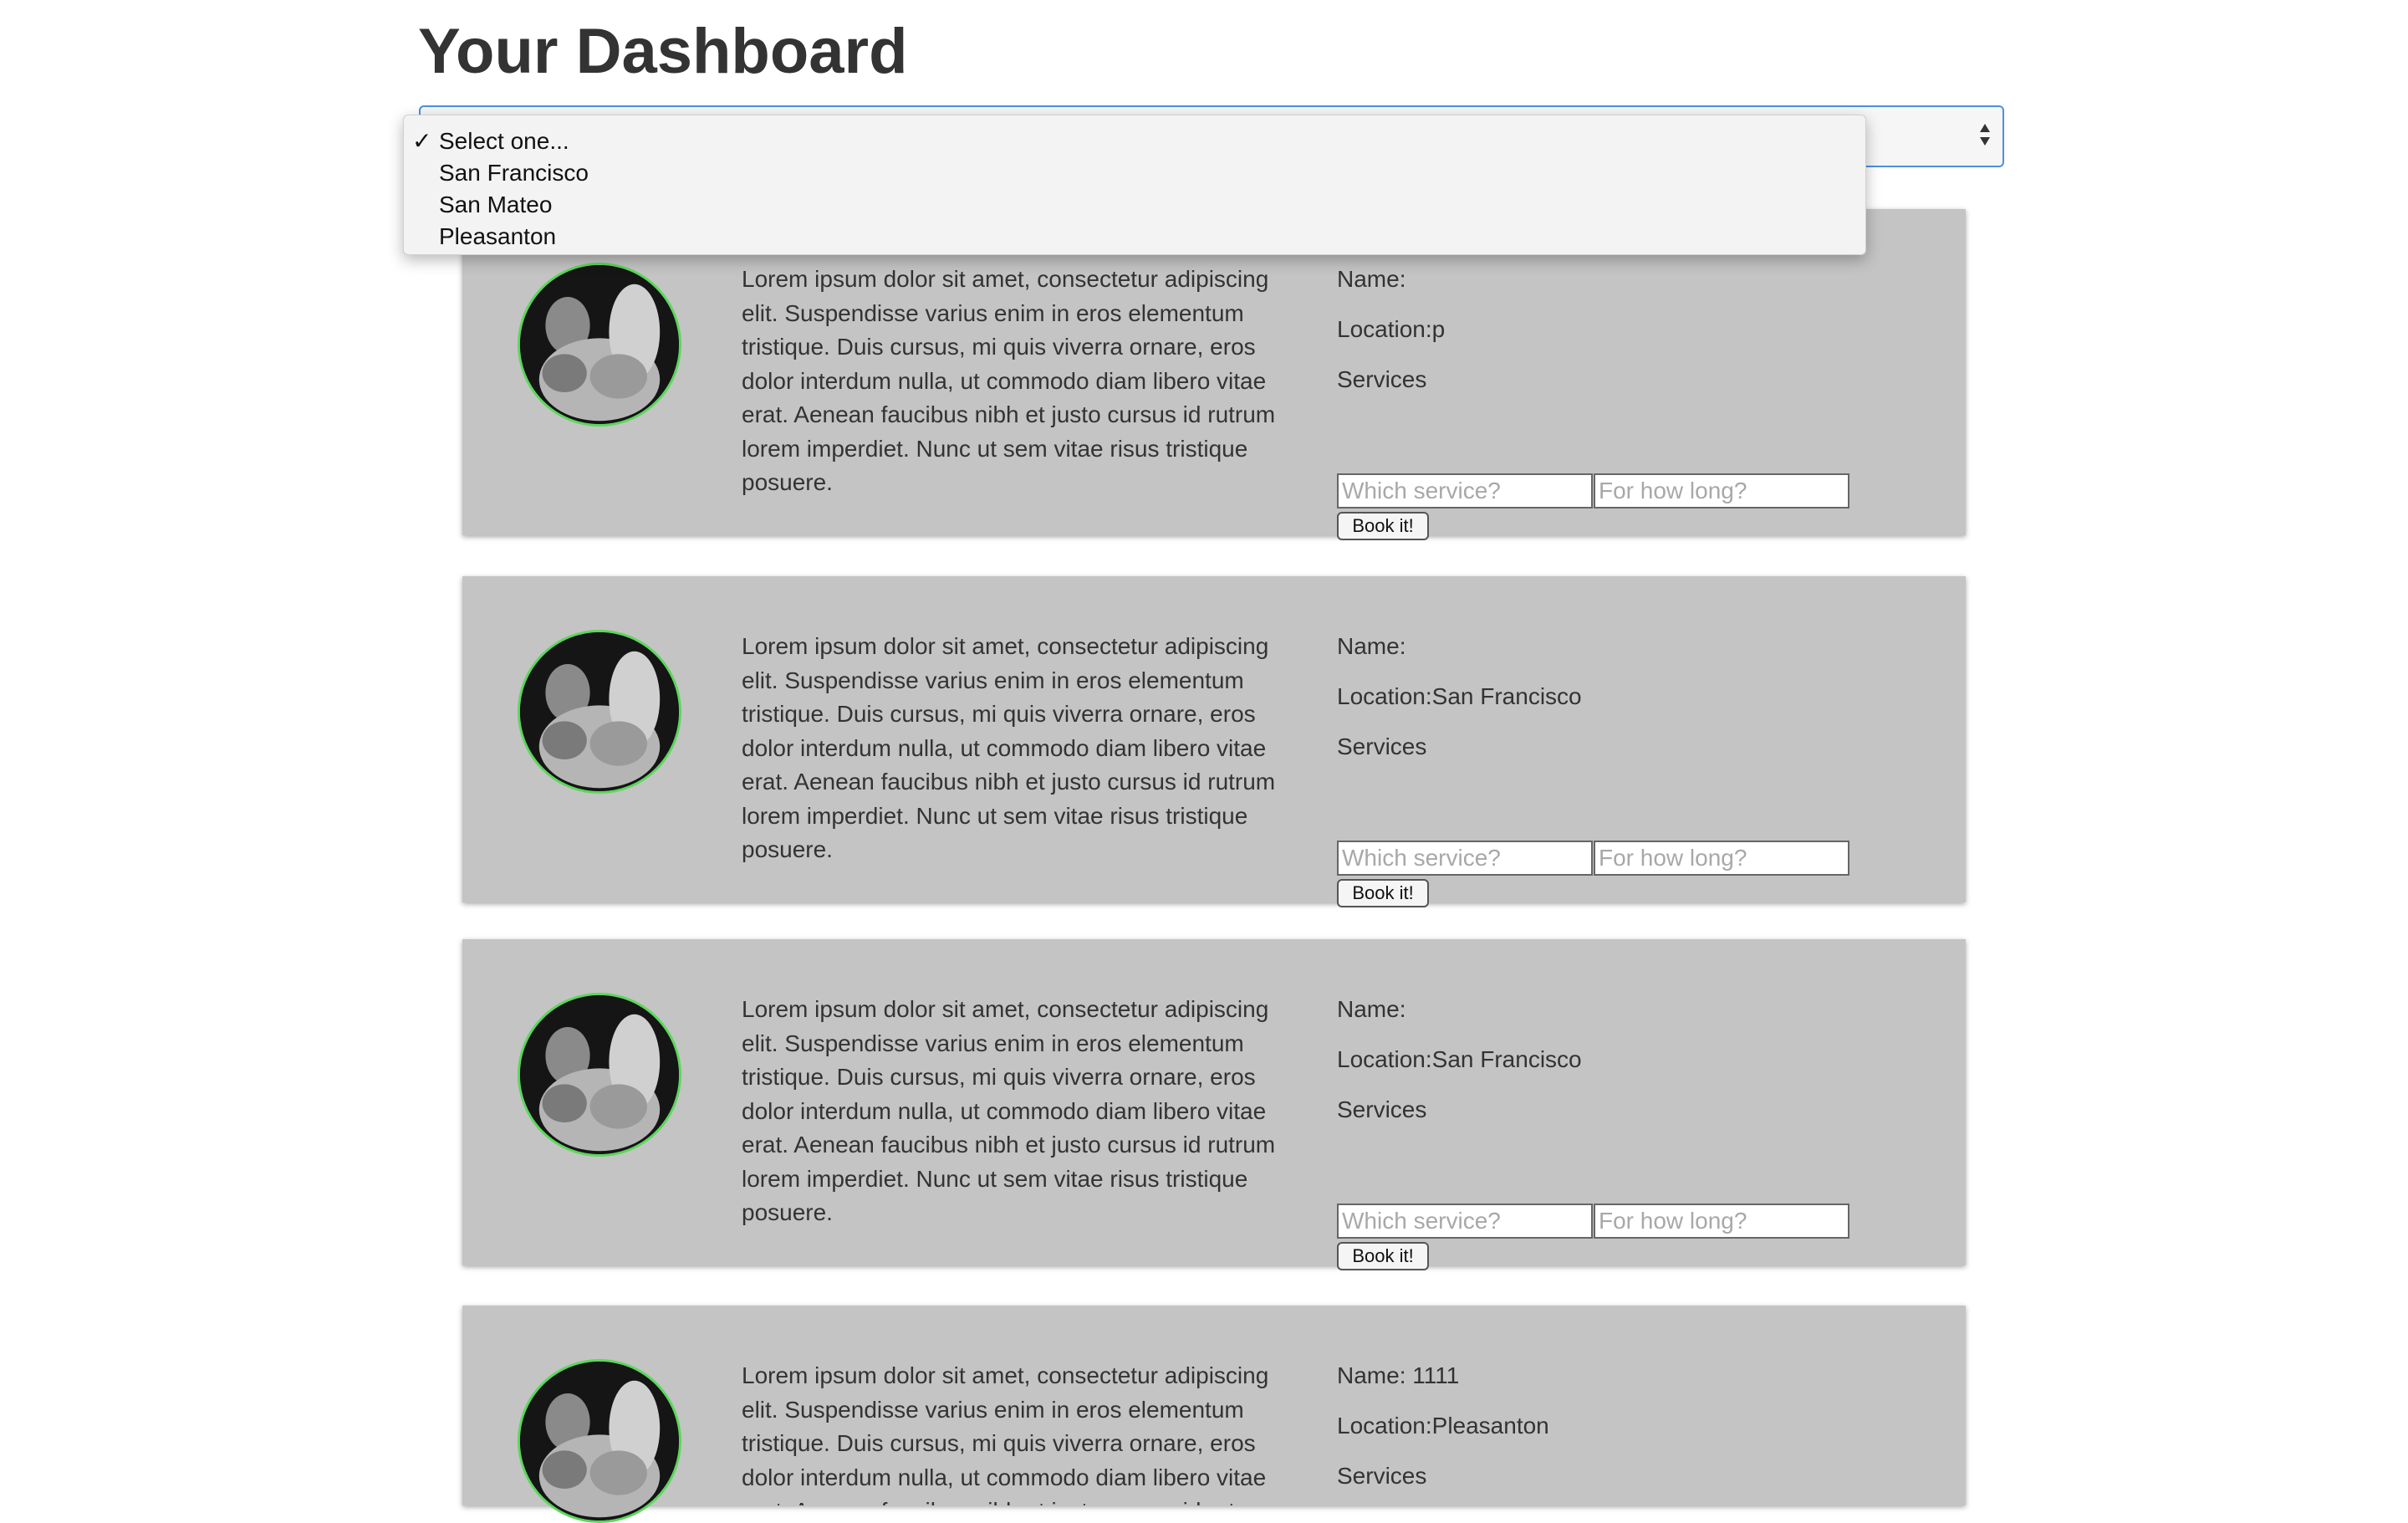 Image resolution: width=2408 pixels, height=1523 pixels. Describe the element at coordinates (498, 236) in the screenshot. I see `option-label: Pleasanton` at that location.